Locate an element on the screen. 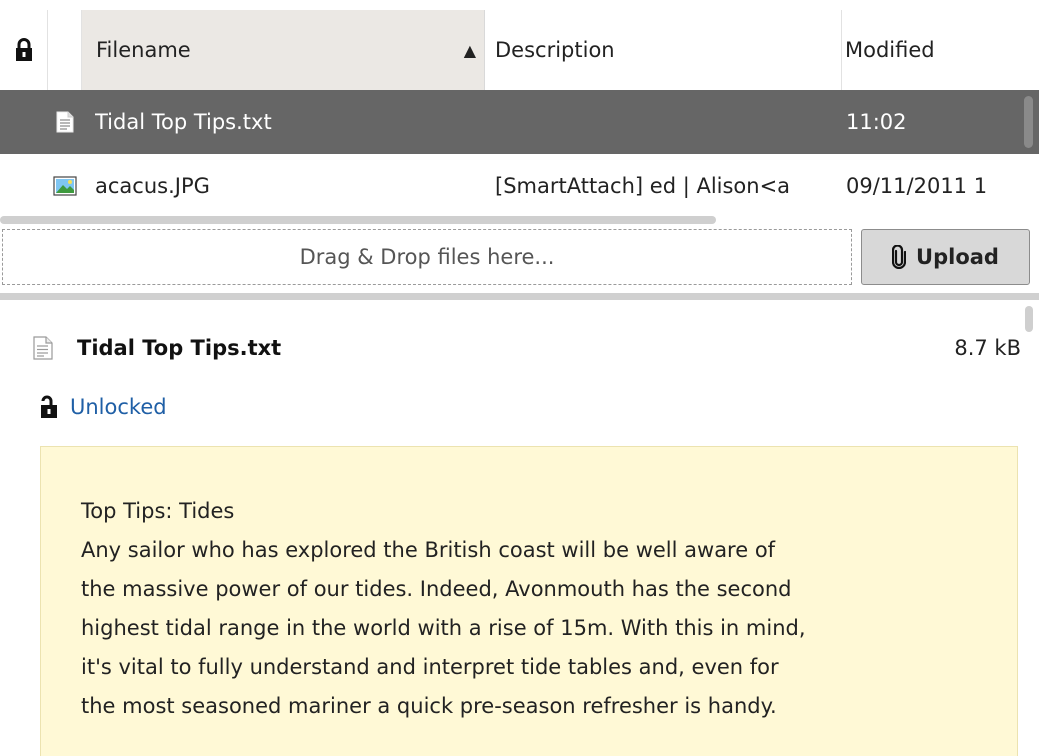 This screenshot has height=756, width=1039. file-table-header: Filename ▲ Description Modified is located at coordinates (519, 50).